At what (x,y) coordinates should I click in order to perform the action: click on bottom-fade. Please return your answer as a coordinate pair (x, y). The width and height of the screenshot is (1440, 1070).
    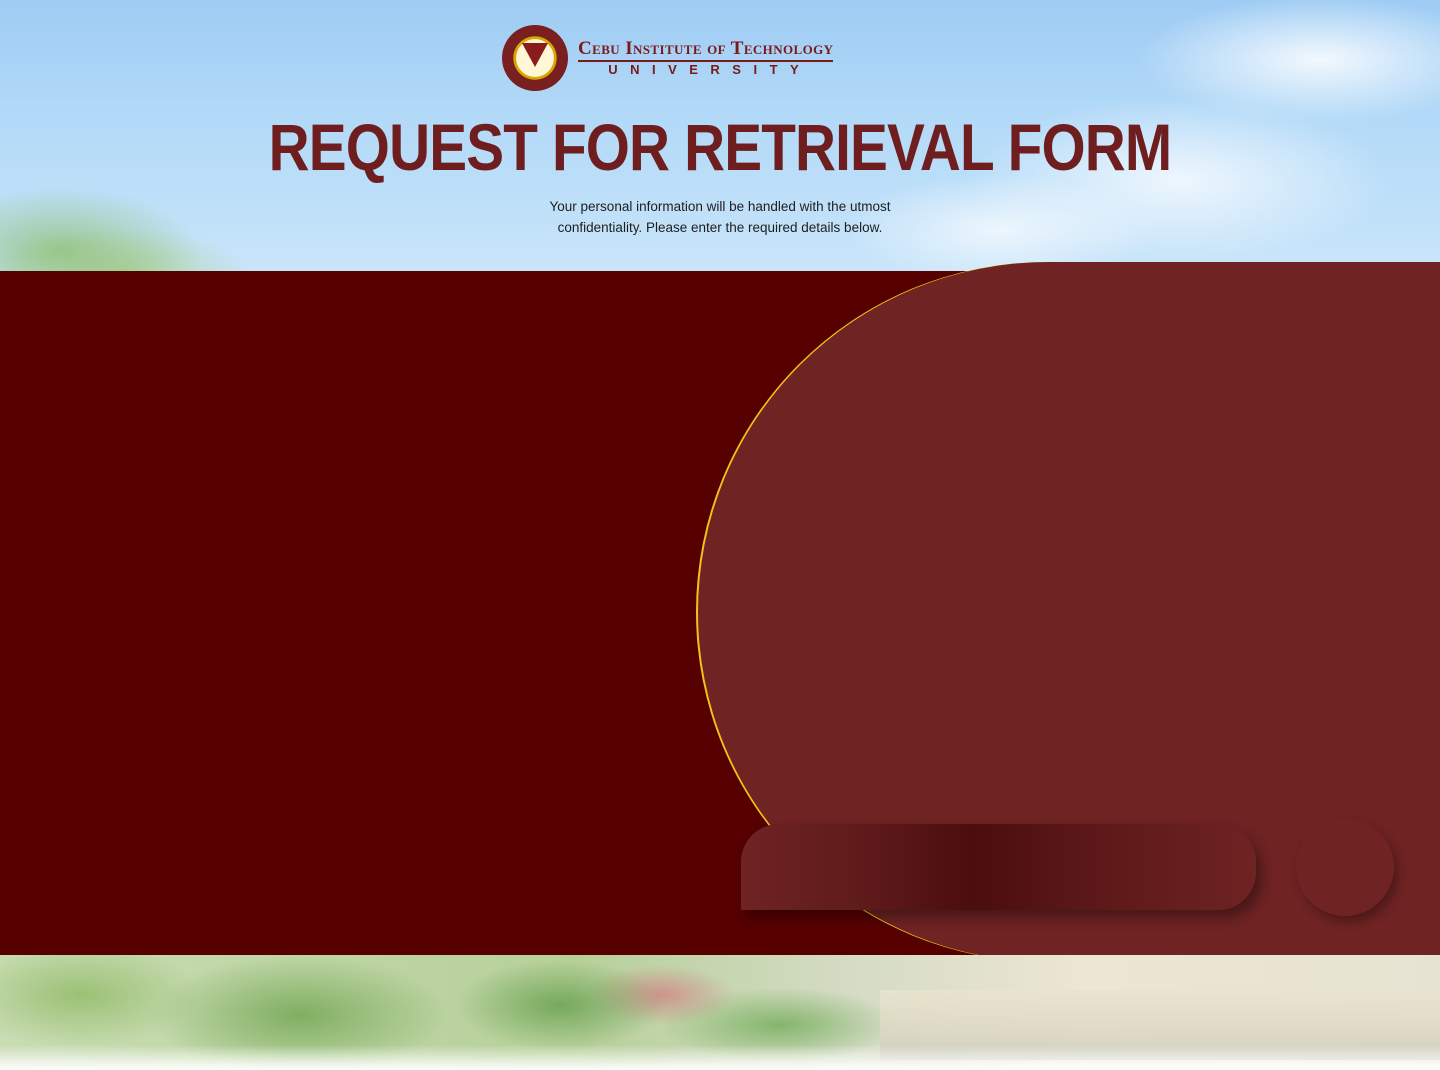
    Looking at the image, I should click on (720, 1057).